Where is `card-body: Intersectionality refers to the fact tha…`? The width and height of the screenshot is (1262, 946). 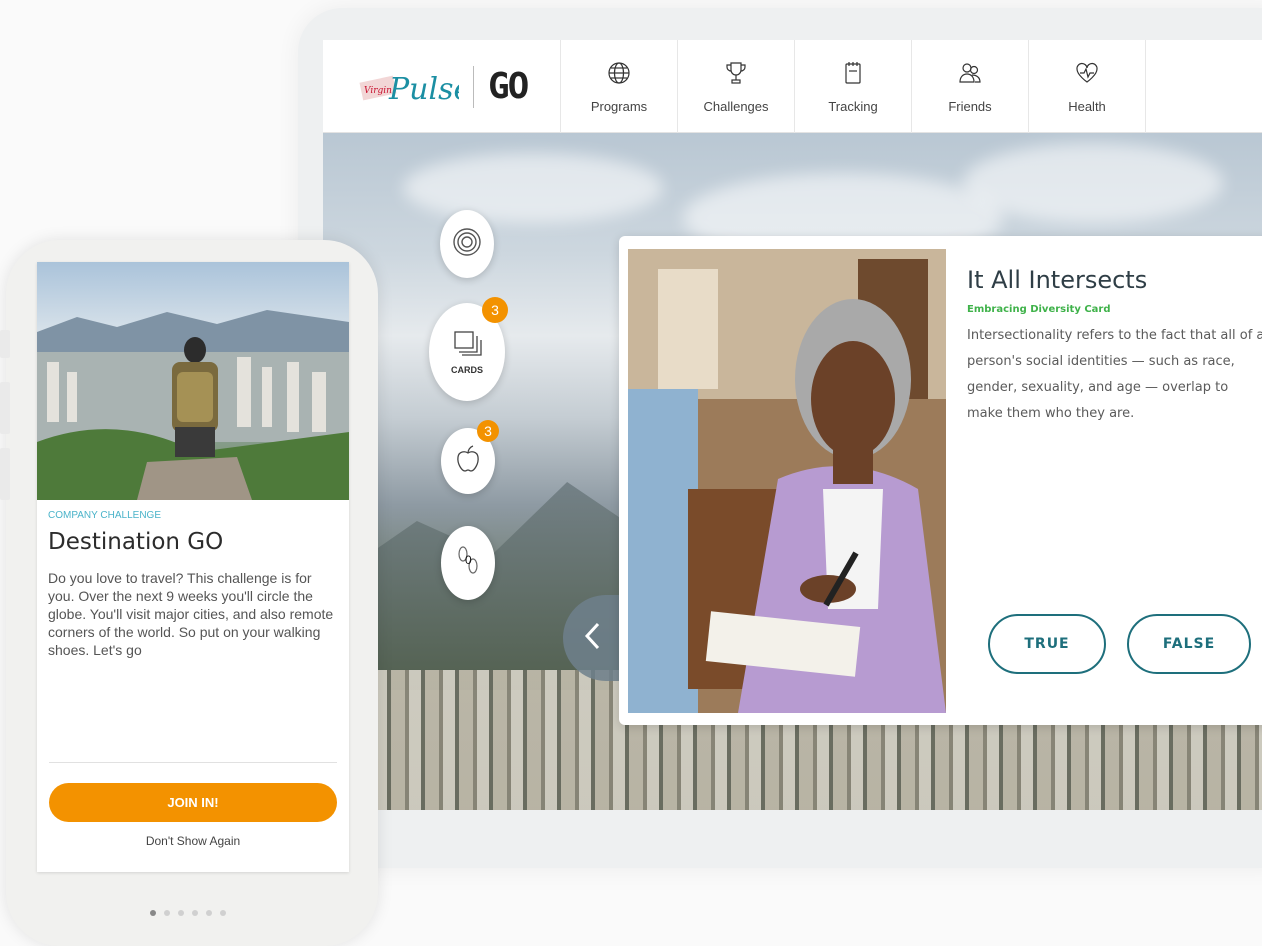
card-body: Intersectionality refers to the fact tha… is located at coordinates (1114, 374).